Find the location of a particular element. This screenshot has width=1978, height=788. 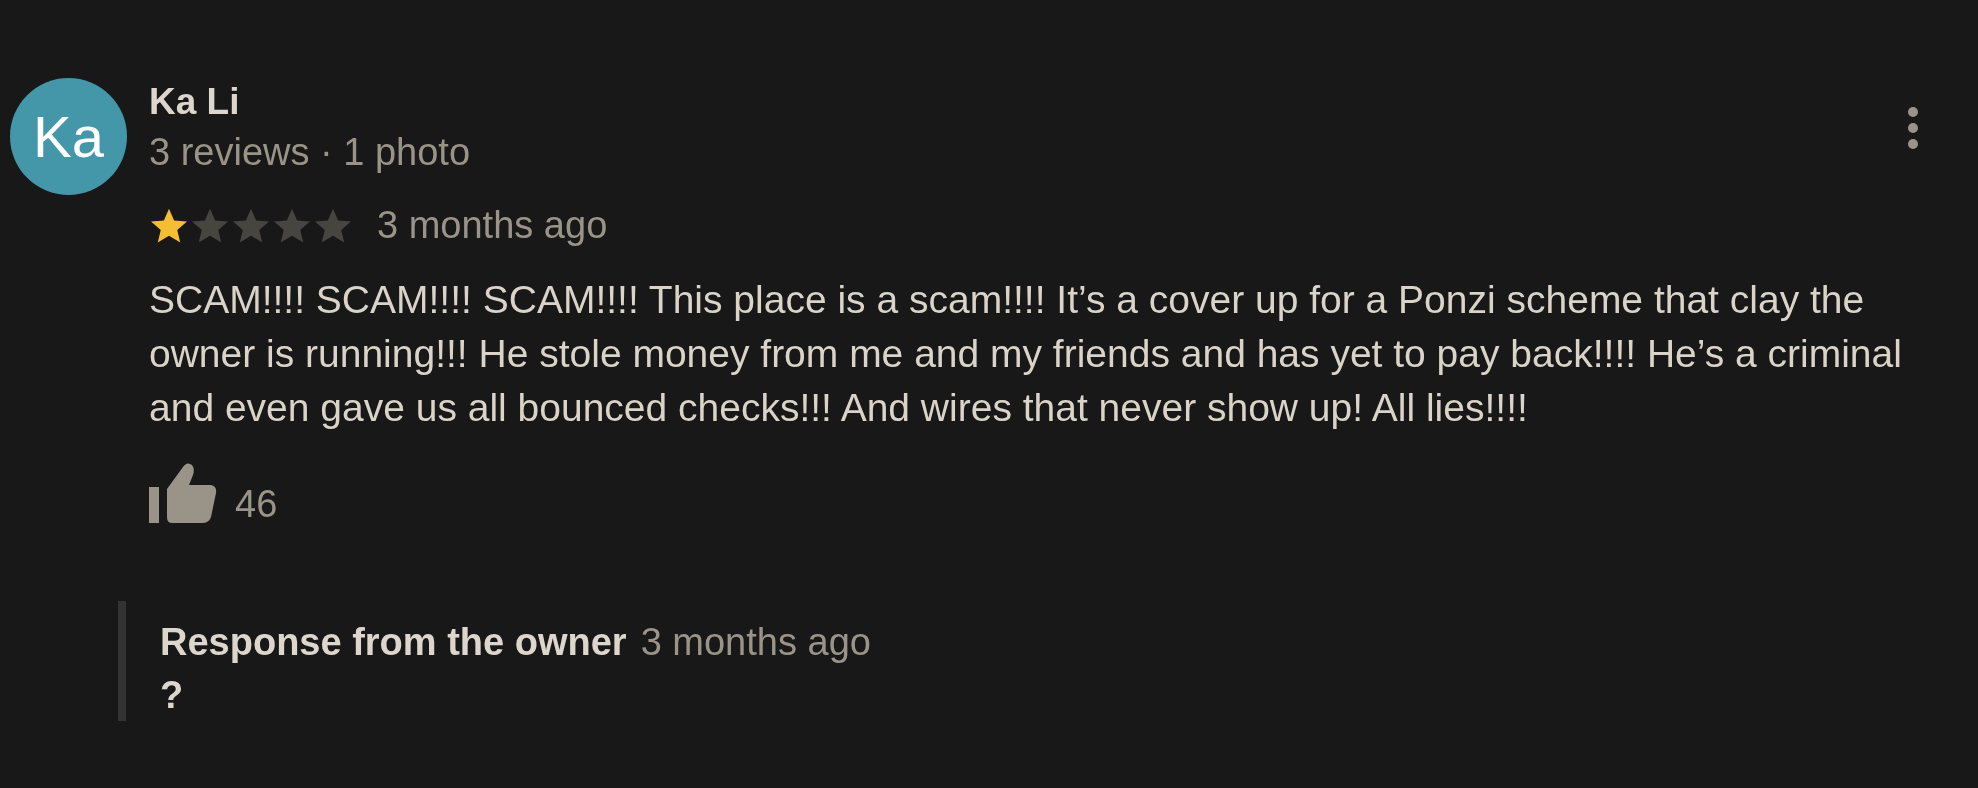

response-text: ? is located at coordinates (172, 695).